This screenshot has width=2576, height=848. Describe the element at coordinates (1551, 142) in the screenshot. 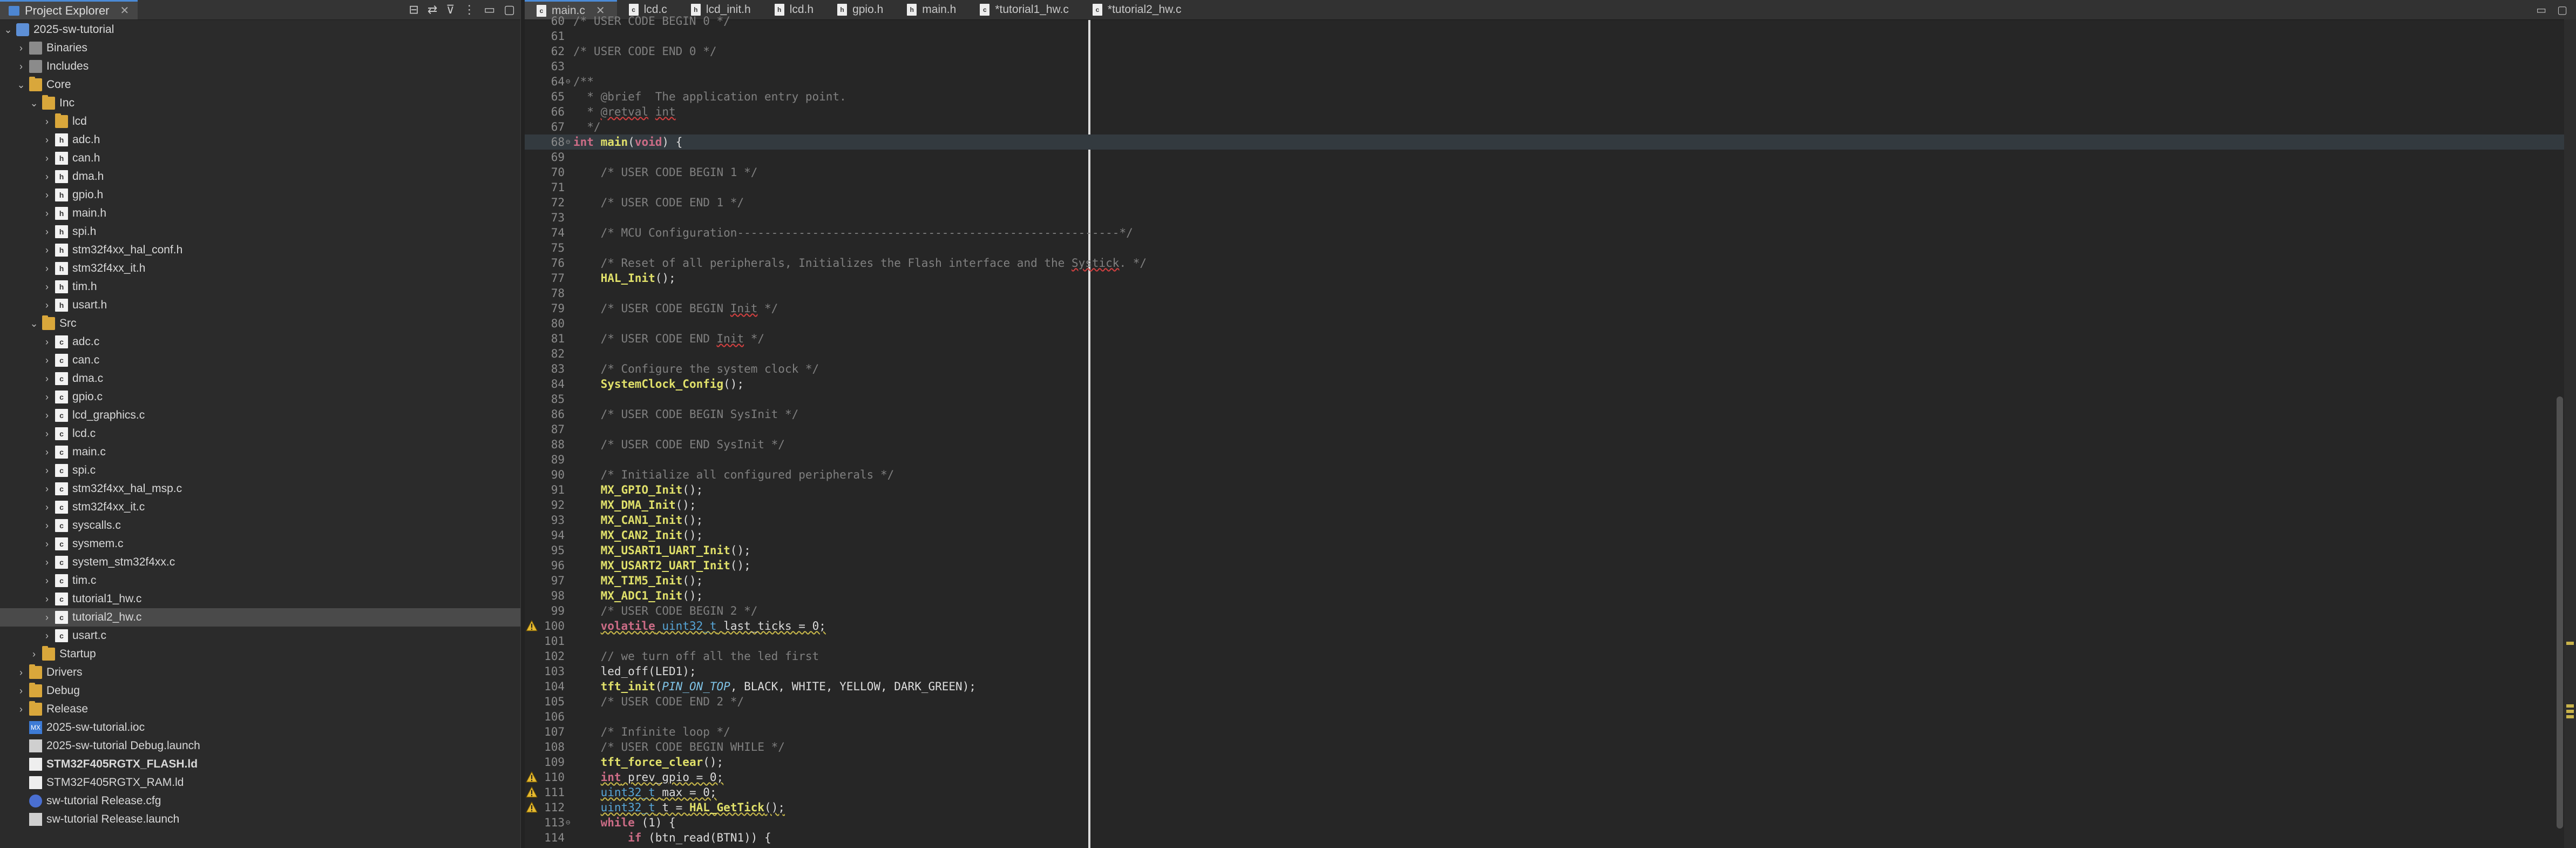

I see `code-line: 68 ⊖ int main(void) {` at that location.